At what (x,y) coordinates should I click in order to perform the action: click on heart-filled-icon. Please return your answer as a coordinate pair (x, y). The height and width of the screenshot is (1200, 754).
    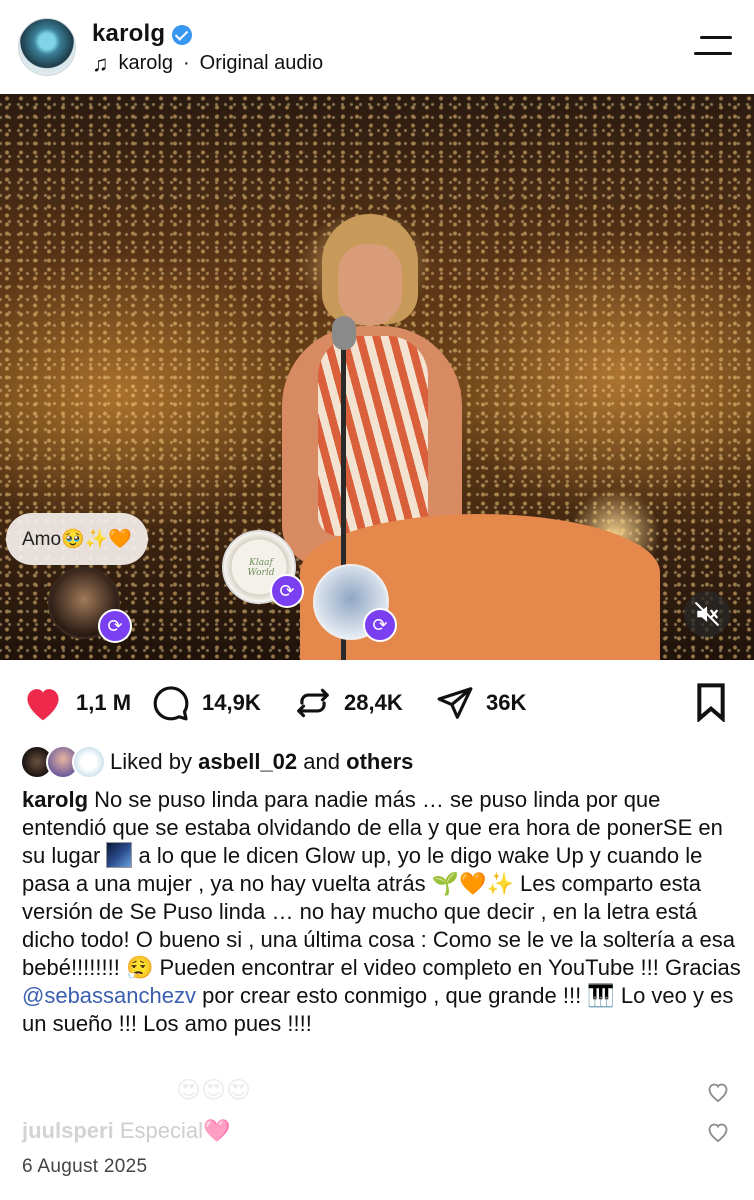
    Looking at the image, I should click on (43, 705).